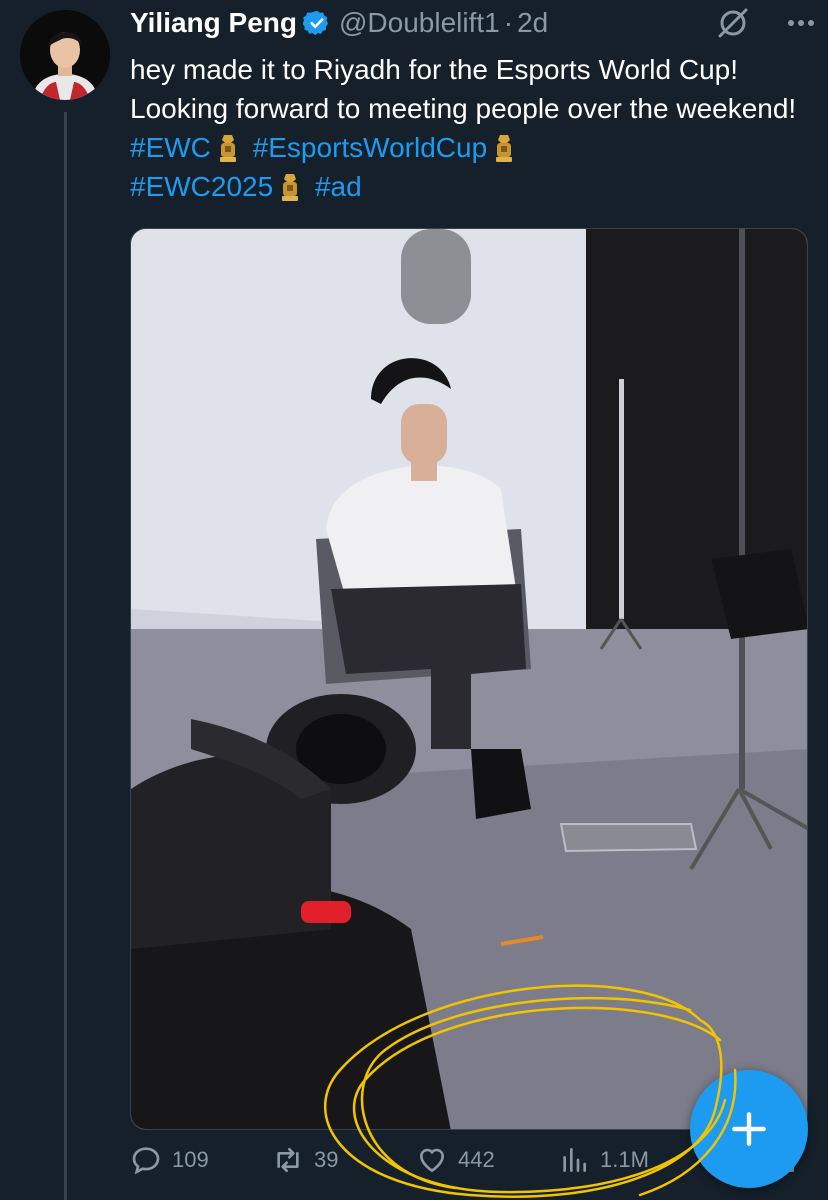 The image size is (828, 1200). I want to click on retweet-icon, so click(288, 1160).